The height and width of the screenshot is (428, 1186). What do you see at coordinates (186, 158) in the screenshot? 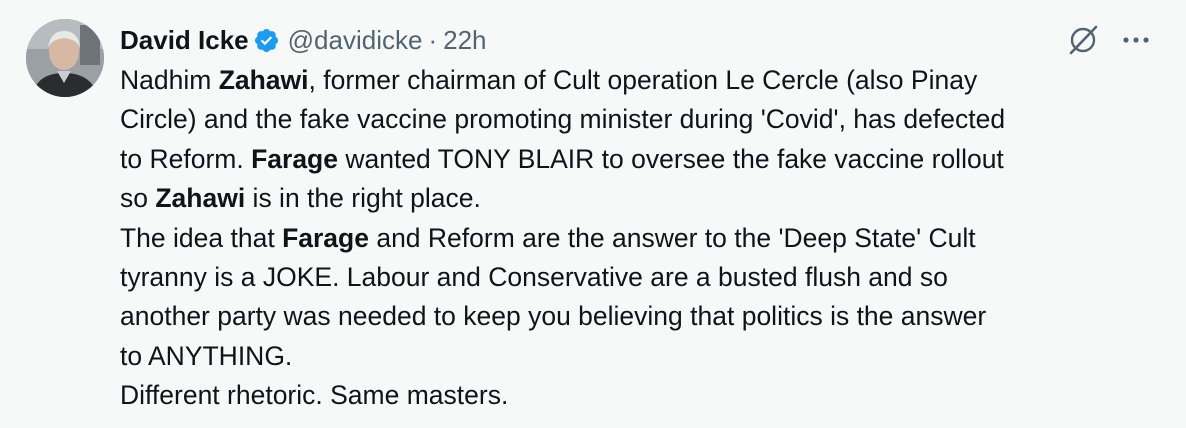
I see `text-run: to Reform.` at bounding box center [186, 158].